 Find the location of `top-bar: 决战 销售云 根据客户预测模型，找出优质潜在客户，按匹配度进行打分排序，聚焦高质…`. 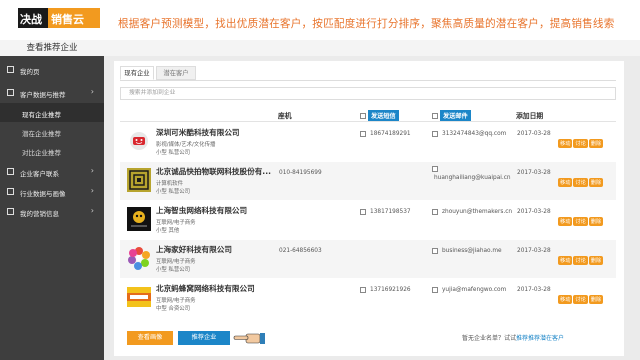

top-bar: 决战 销售云 根据客户预测模型，找出优质潜在客户，按匹配度进行打分排序，聚焦高质… is located at coordinates (320, 20).